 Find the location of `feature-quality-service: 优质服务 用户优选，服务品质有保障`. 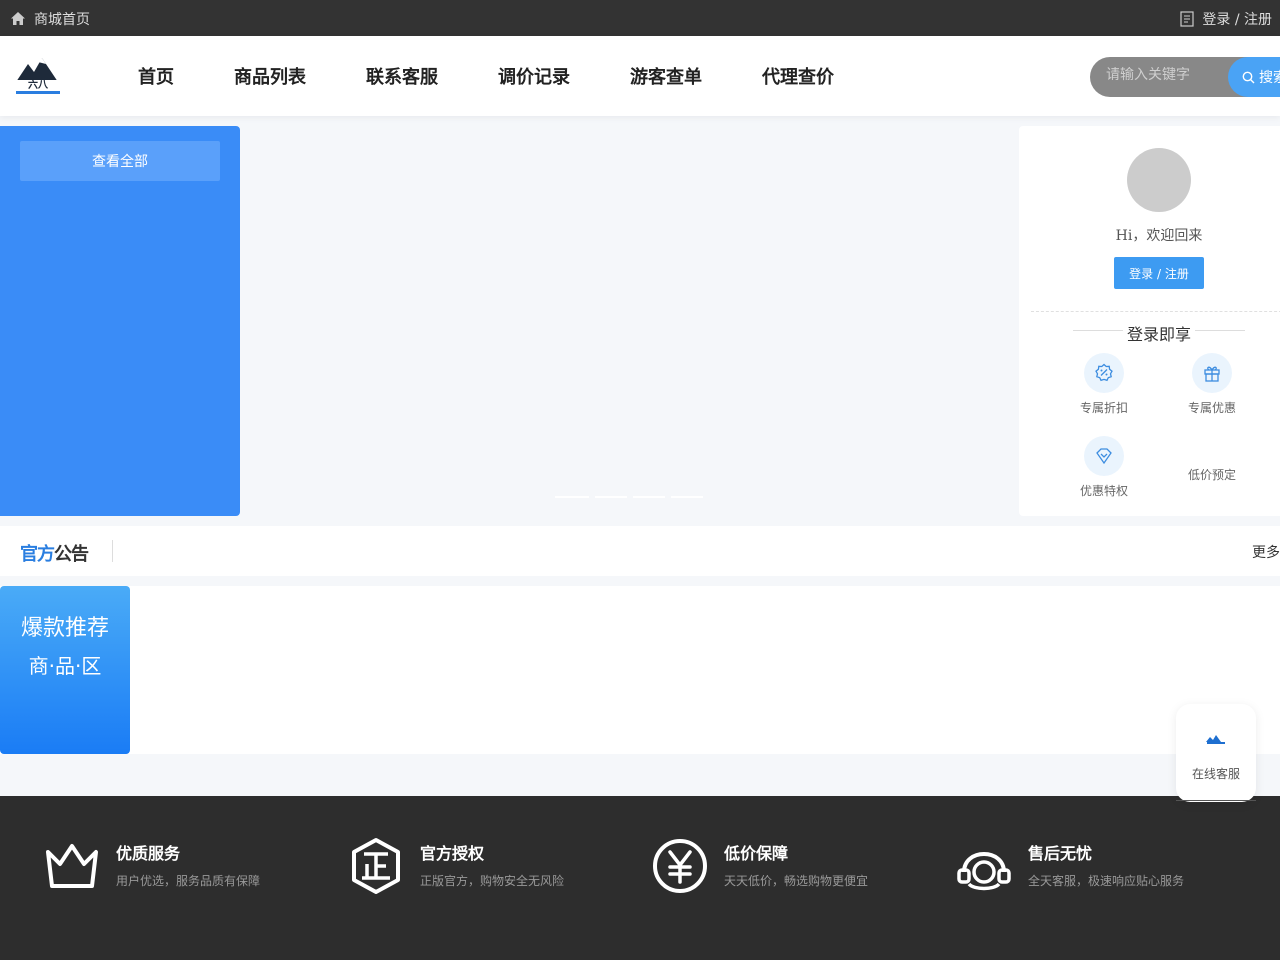

feature-quality-service: 优质服务 用户优选，服务品质有保障 is located at coordinates (151, 866).